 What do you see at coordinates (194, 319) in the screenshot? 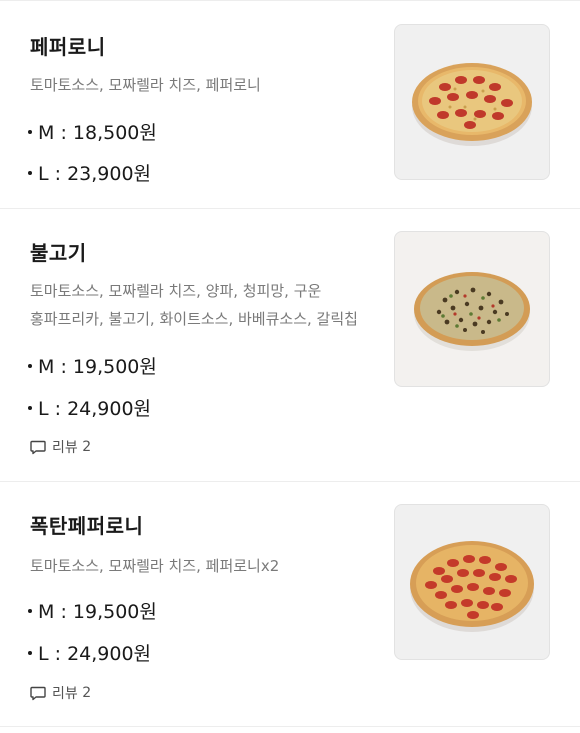
I see `ingredients-line-2: 홍파프리카, 불고기, 화이트소스, 바베큐소스, 갈릭칩` at bounding box center [194, 319].